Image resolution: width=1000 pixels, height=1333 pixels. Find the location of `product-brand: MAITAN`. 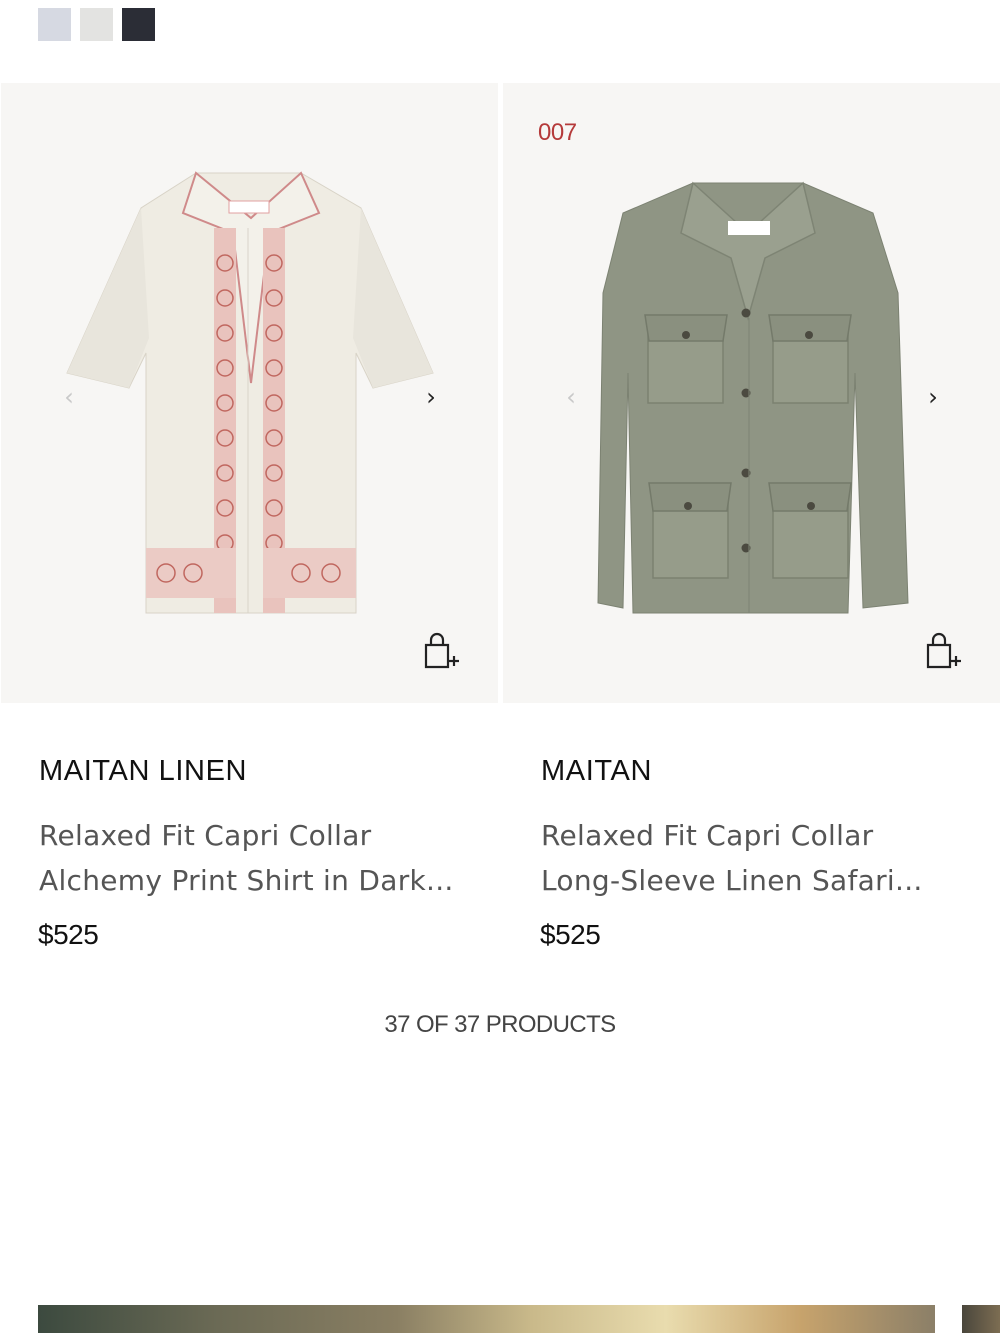

product-brand: MAITAN is located at coordinates (596, 771).